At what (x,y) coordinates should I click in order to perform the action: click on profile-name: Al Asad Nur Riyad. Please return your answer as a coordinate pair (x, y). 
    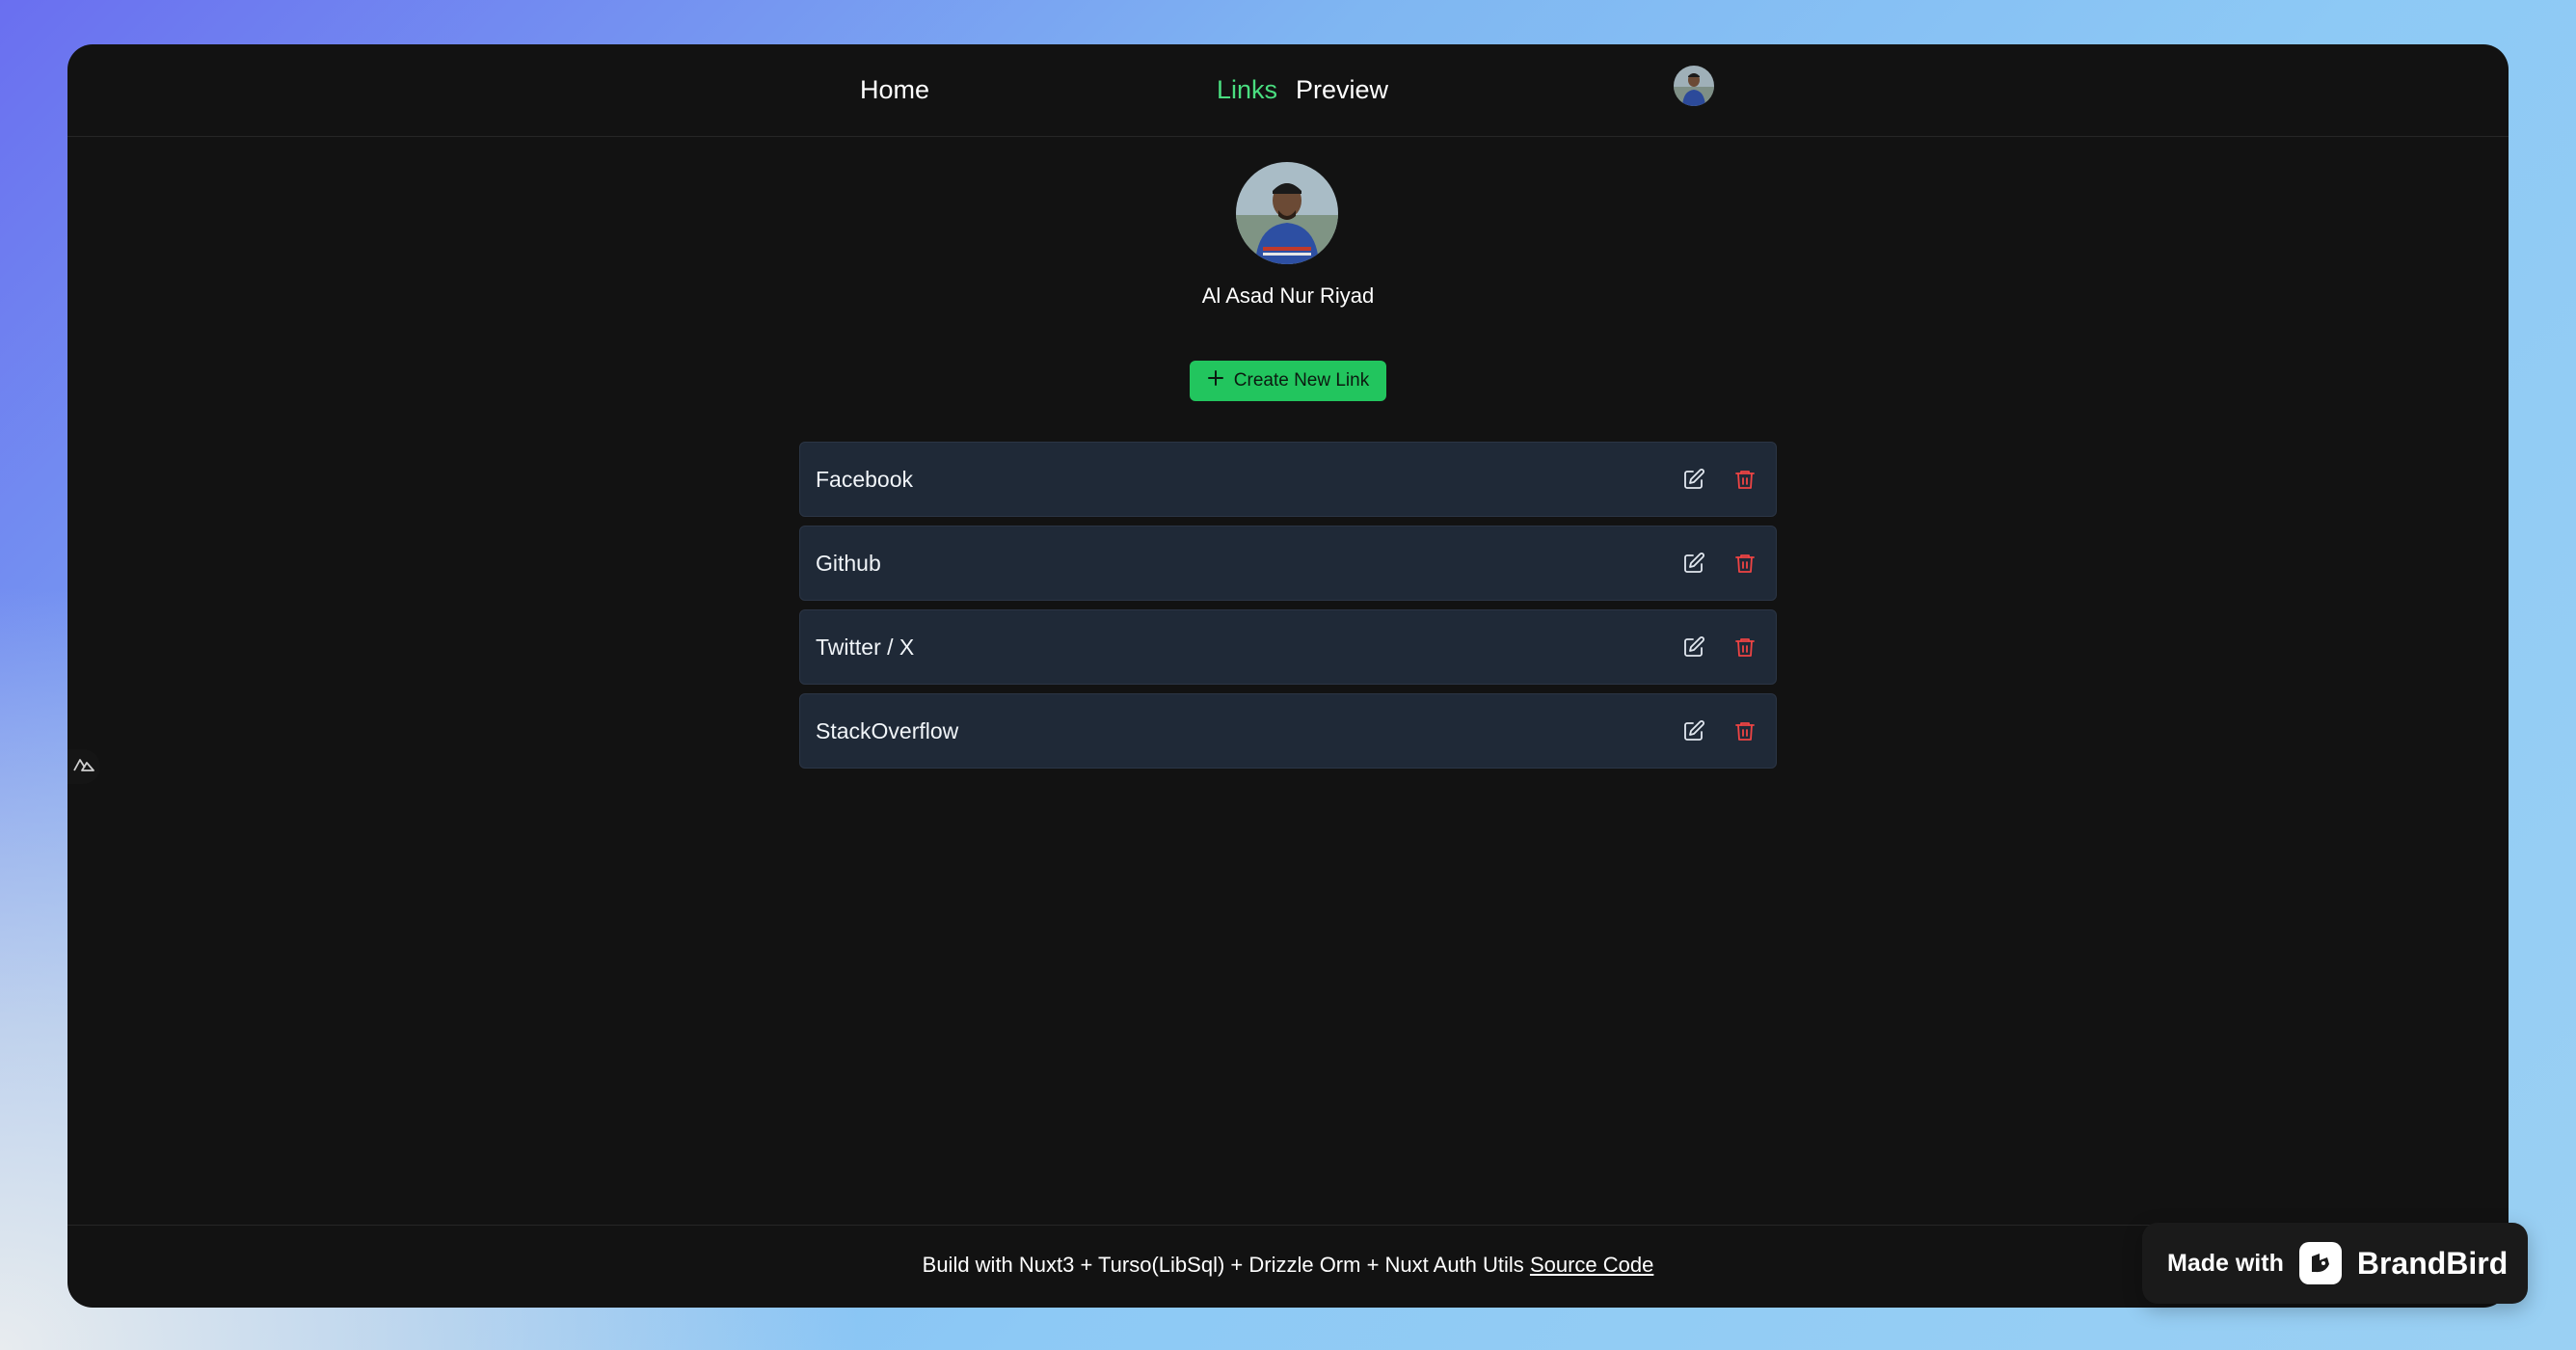
    Looking at the image, I should click on (1288, 296).